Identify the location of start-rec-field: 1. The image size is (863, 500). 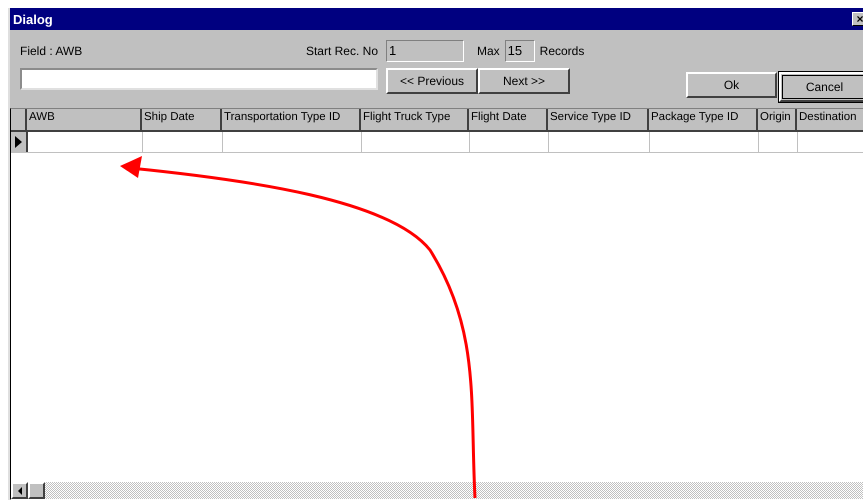
(425, 51).